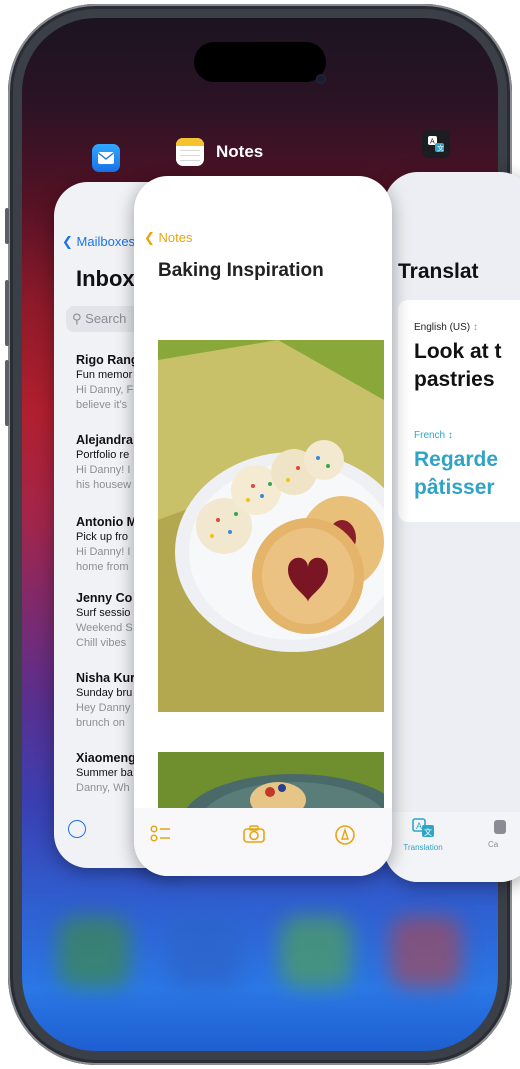 This screenshot has width=520, height=1069. Describe the element at coordinates (260, 62) in the screenshot. I see `dynamic-island` at that location.